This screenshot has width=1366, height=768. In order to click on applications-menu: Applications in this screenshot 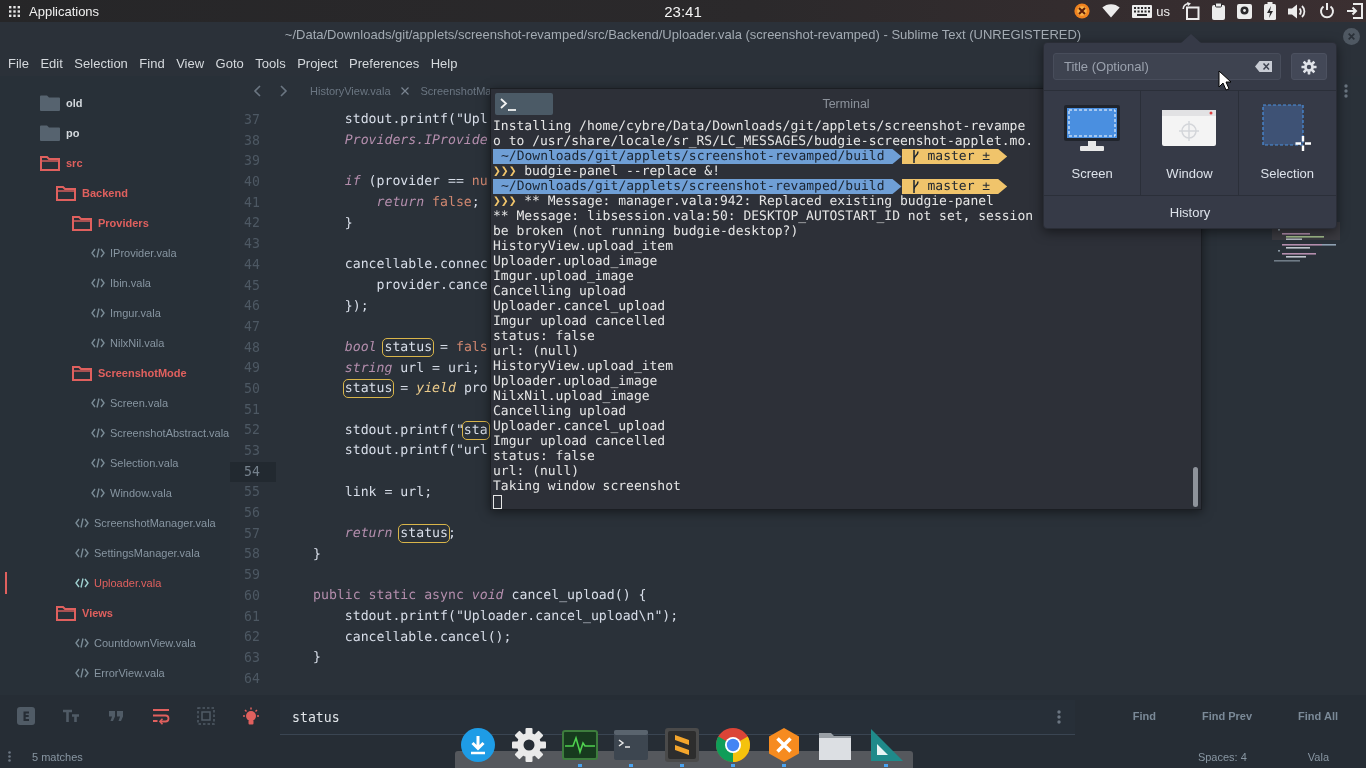, I will do `click(64, 11)`.